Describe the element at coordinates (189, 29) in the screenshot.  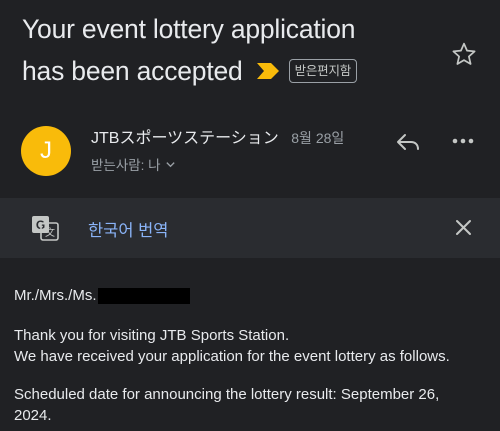
I see `subject-line-1: Your event lottery application` at that location.